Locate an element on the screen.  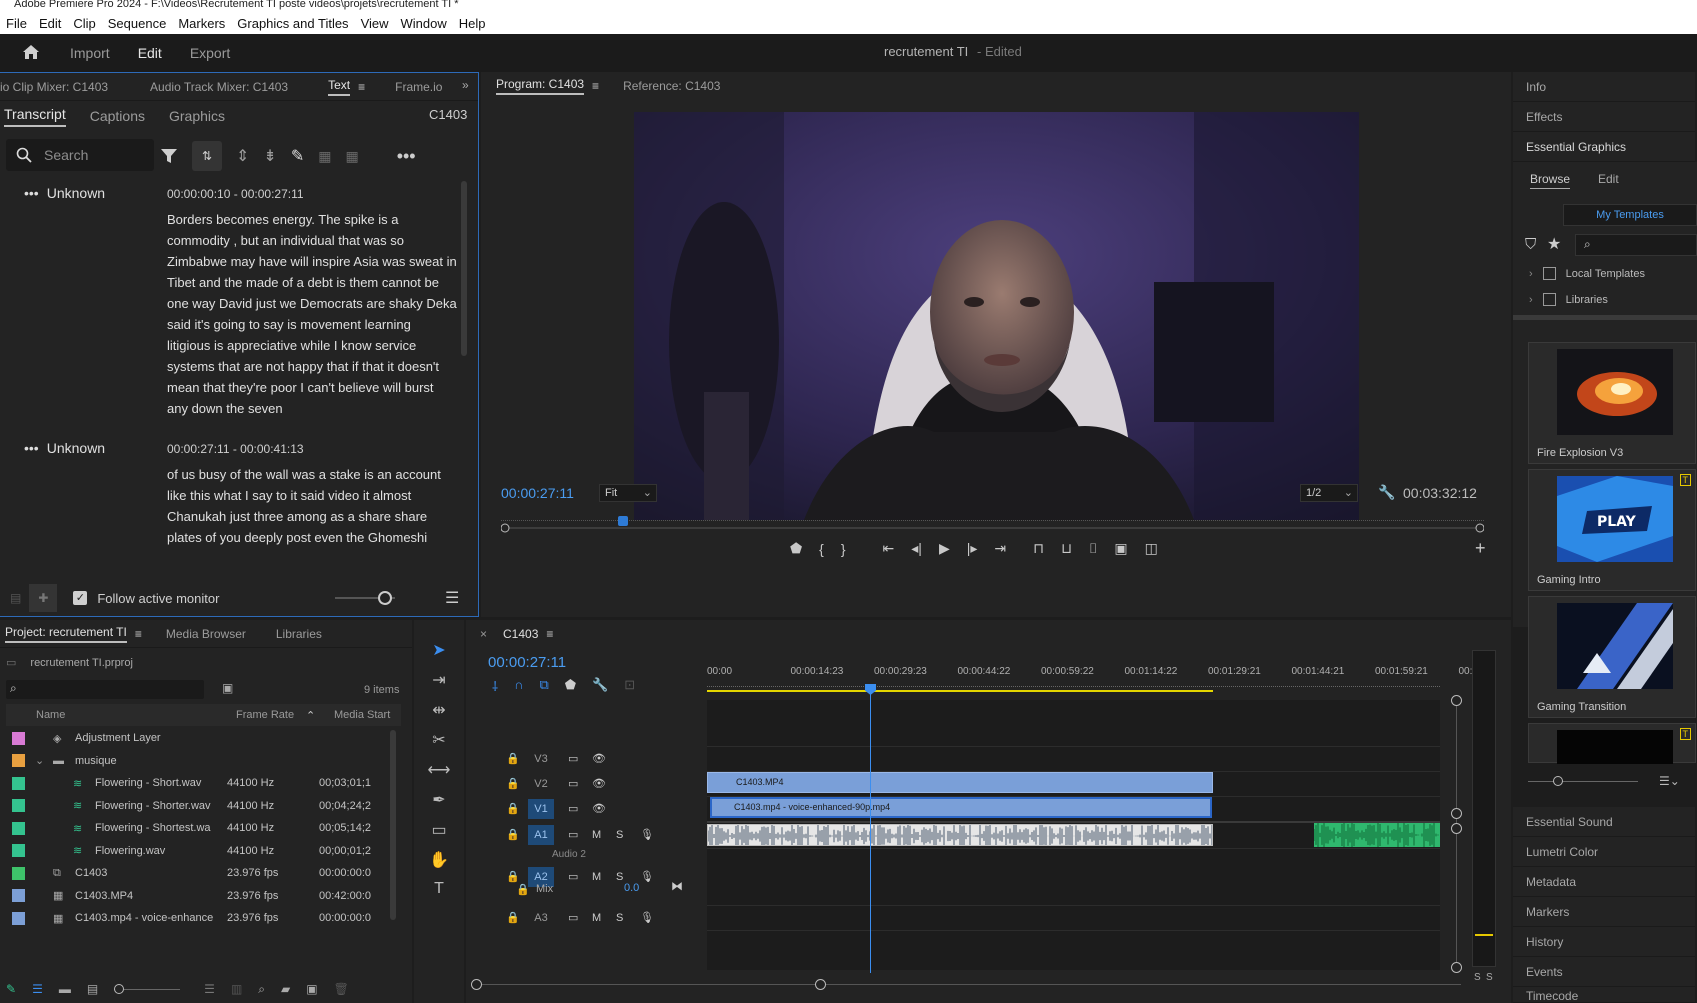
split-icon: ▦ is located at coordinates (324, 156).